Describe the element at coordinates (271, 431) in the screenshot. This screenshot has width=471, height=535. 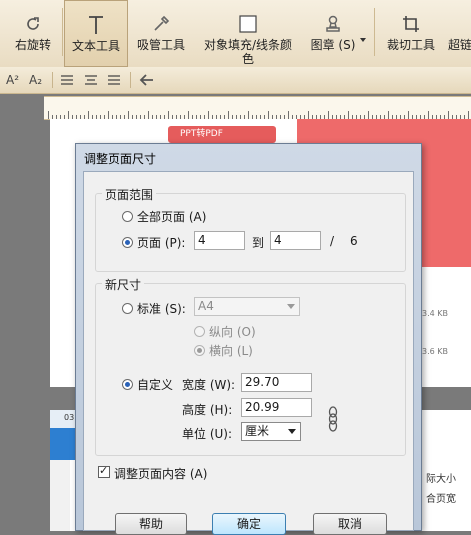
I see `unit-select: 厘米` at that location.